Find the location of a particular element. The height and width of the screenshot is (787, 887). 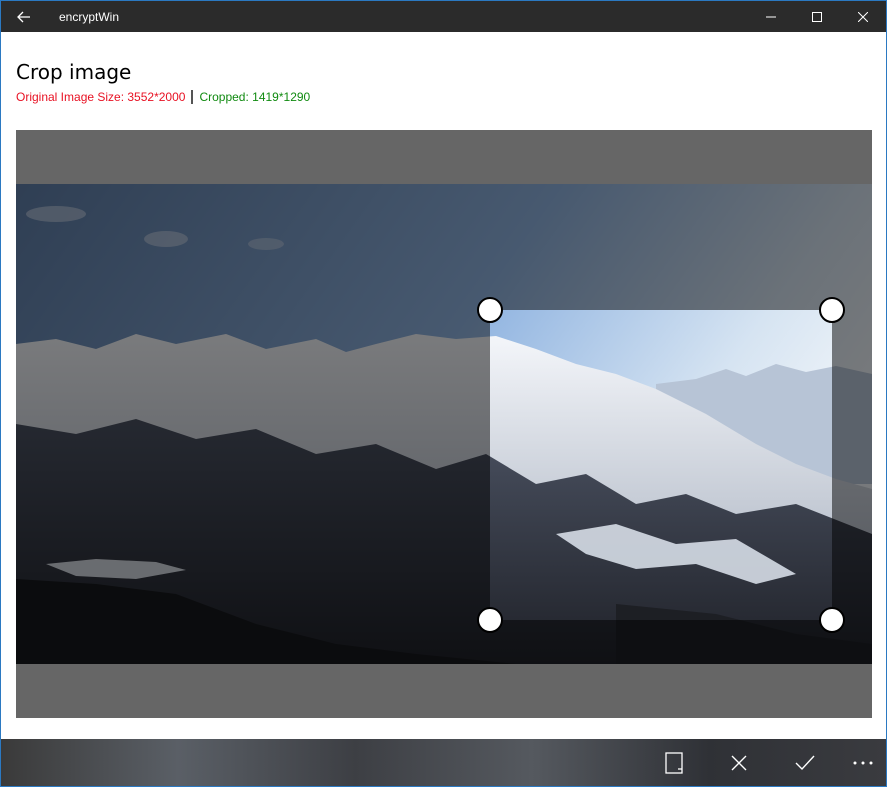

accept-button is located at coordinates (805, 762).